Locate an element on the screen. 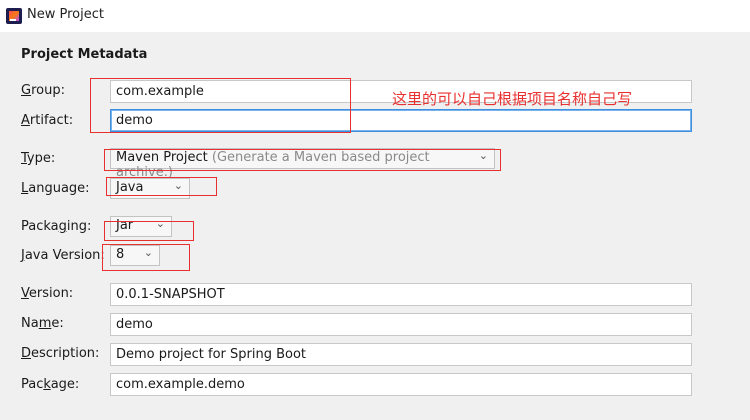 This screenshot has width=750, height=420. language-select-value: Java is located at coordinates (130, 187).